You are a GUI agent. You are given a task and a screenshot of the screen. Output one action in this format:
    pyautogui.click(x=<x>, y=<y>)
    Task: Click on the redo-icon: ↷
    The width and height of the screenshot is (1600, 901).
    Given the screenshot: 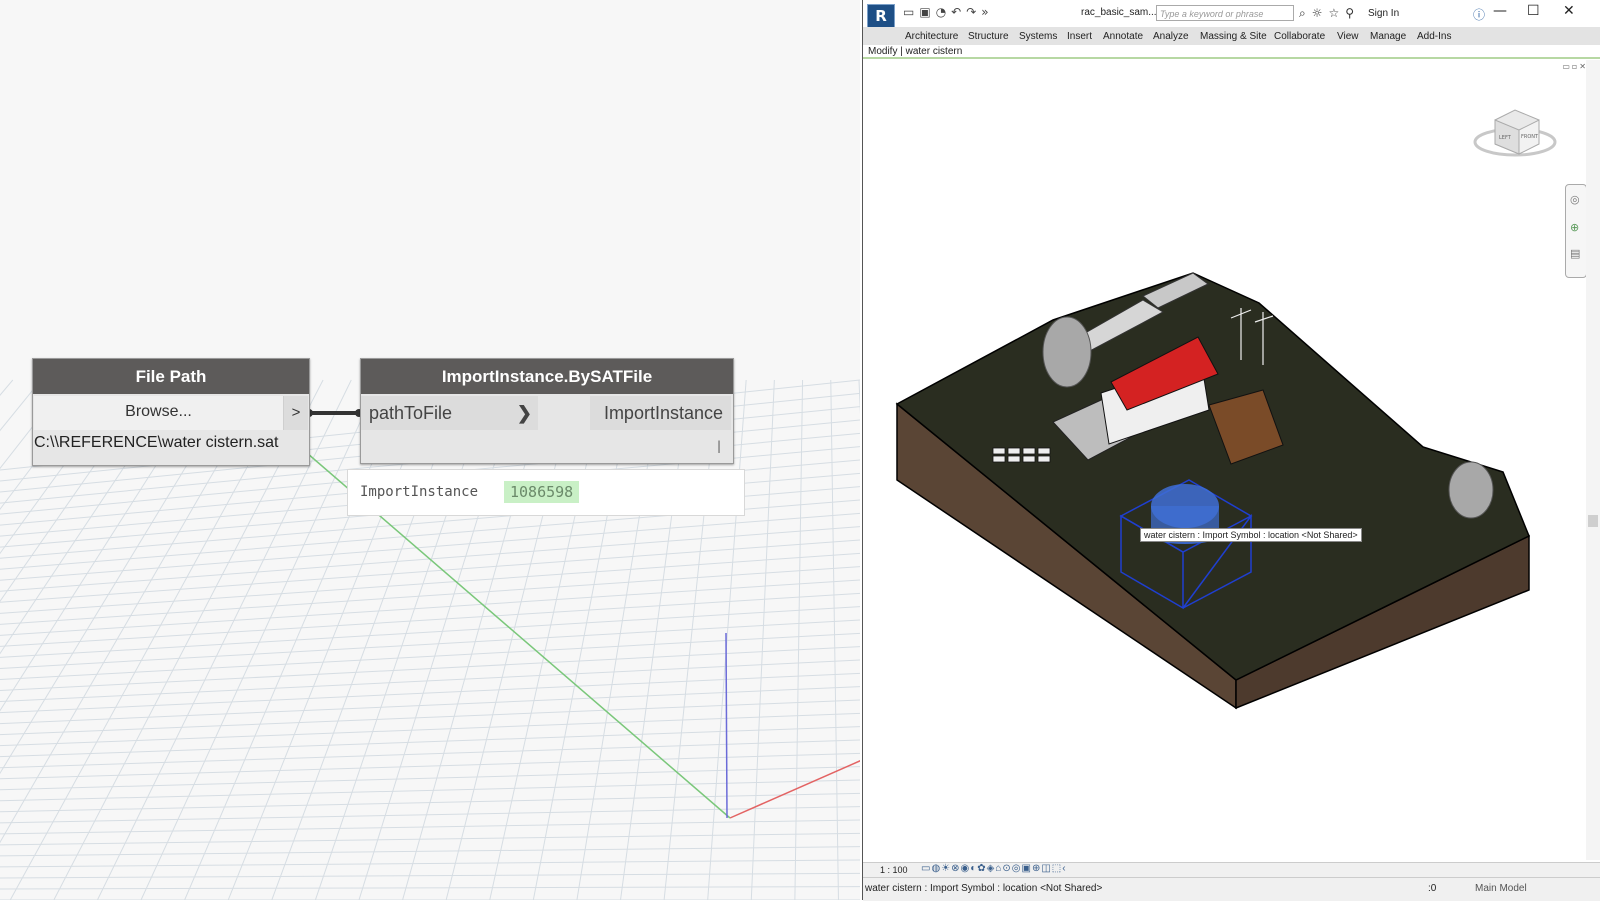 What is the action you would take?
    pyautogui.click(x=973, y=12)
    